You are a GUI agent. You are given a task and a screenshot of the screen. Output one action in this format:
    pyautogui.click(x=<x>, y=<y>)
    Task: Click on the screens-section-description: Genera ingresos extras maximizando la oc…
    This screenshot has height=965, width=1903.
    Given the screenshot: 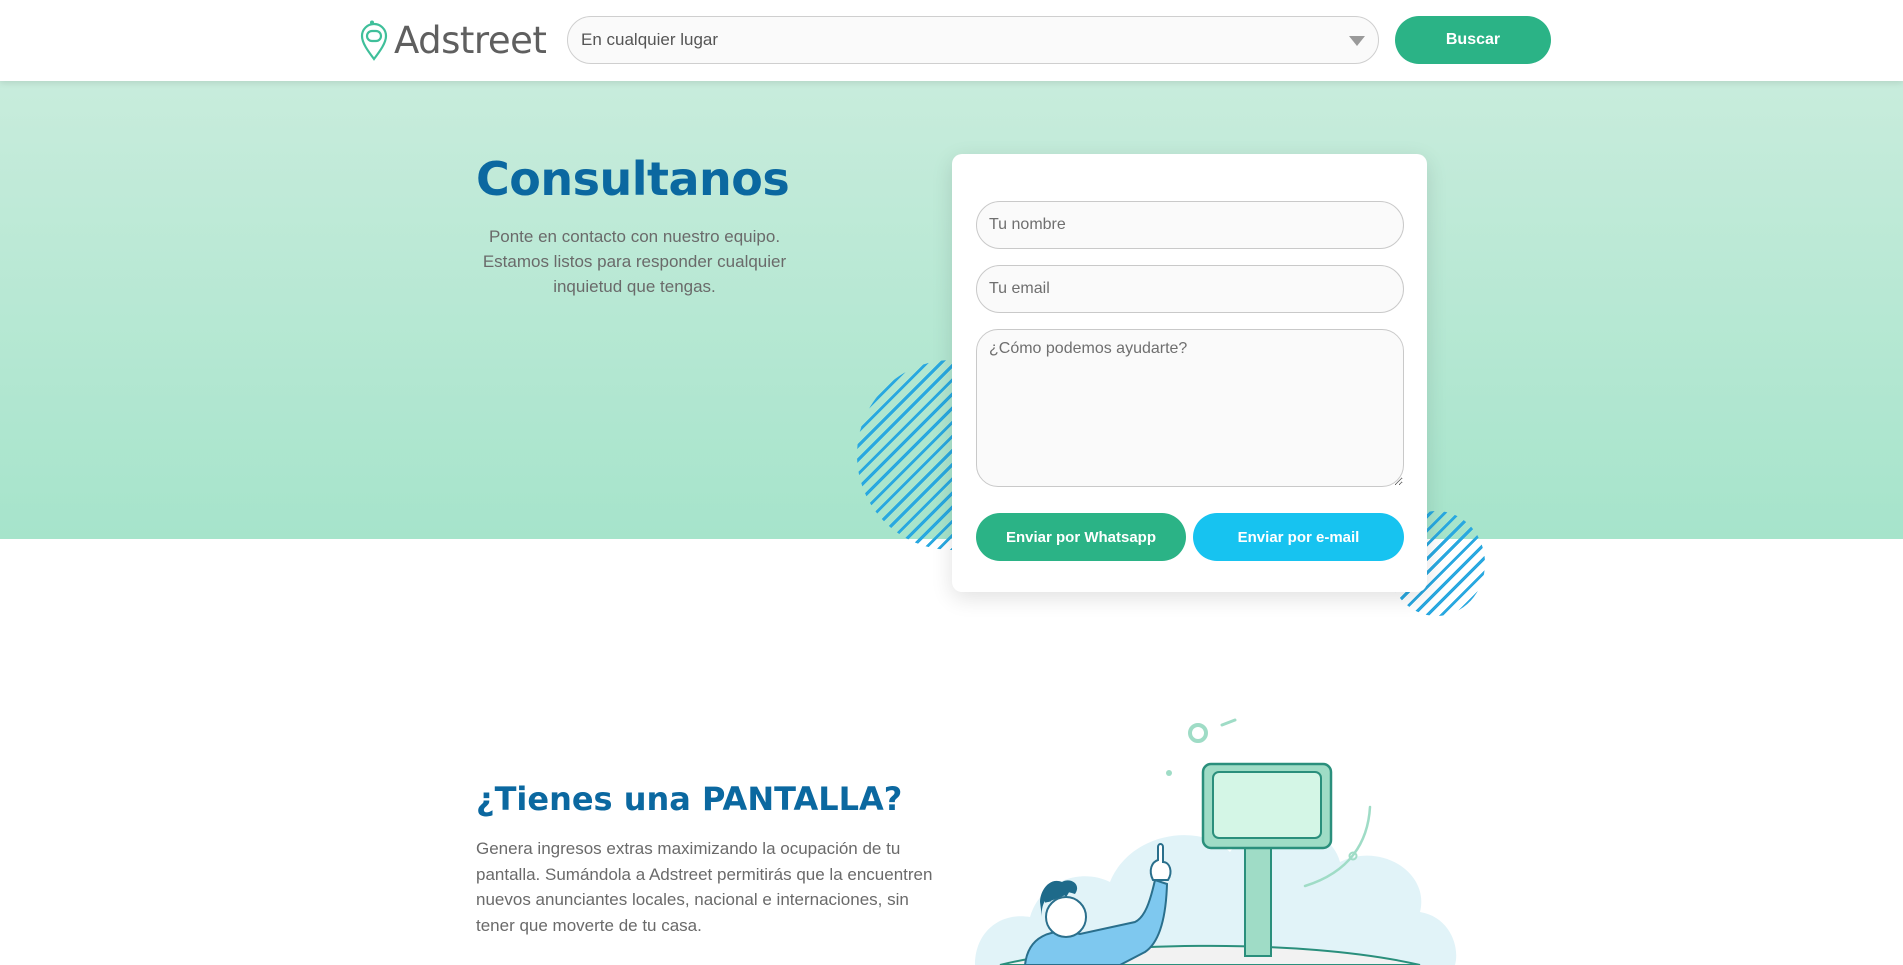 What is the action you would take?
    pyautogui.click(x=704, y=887)
    